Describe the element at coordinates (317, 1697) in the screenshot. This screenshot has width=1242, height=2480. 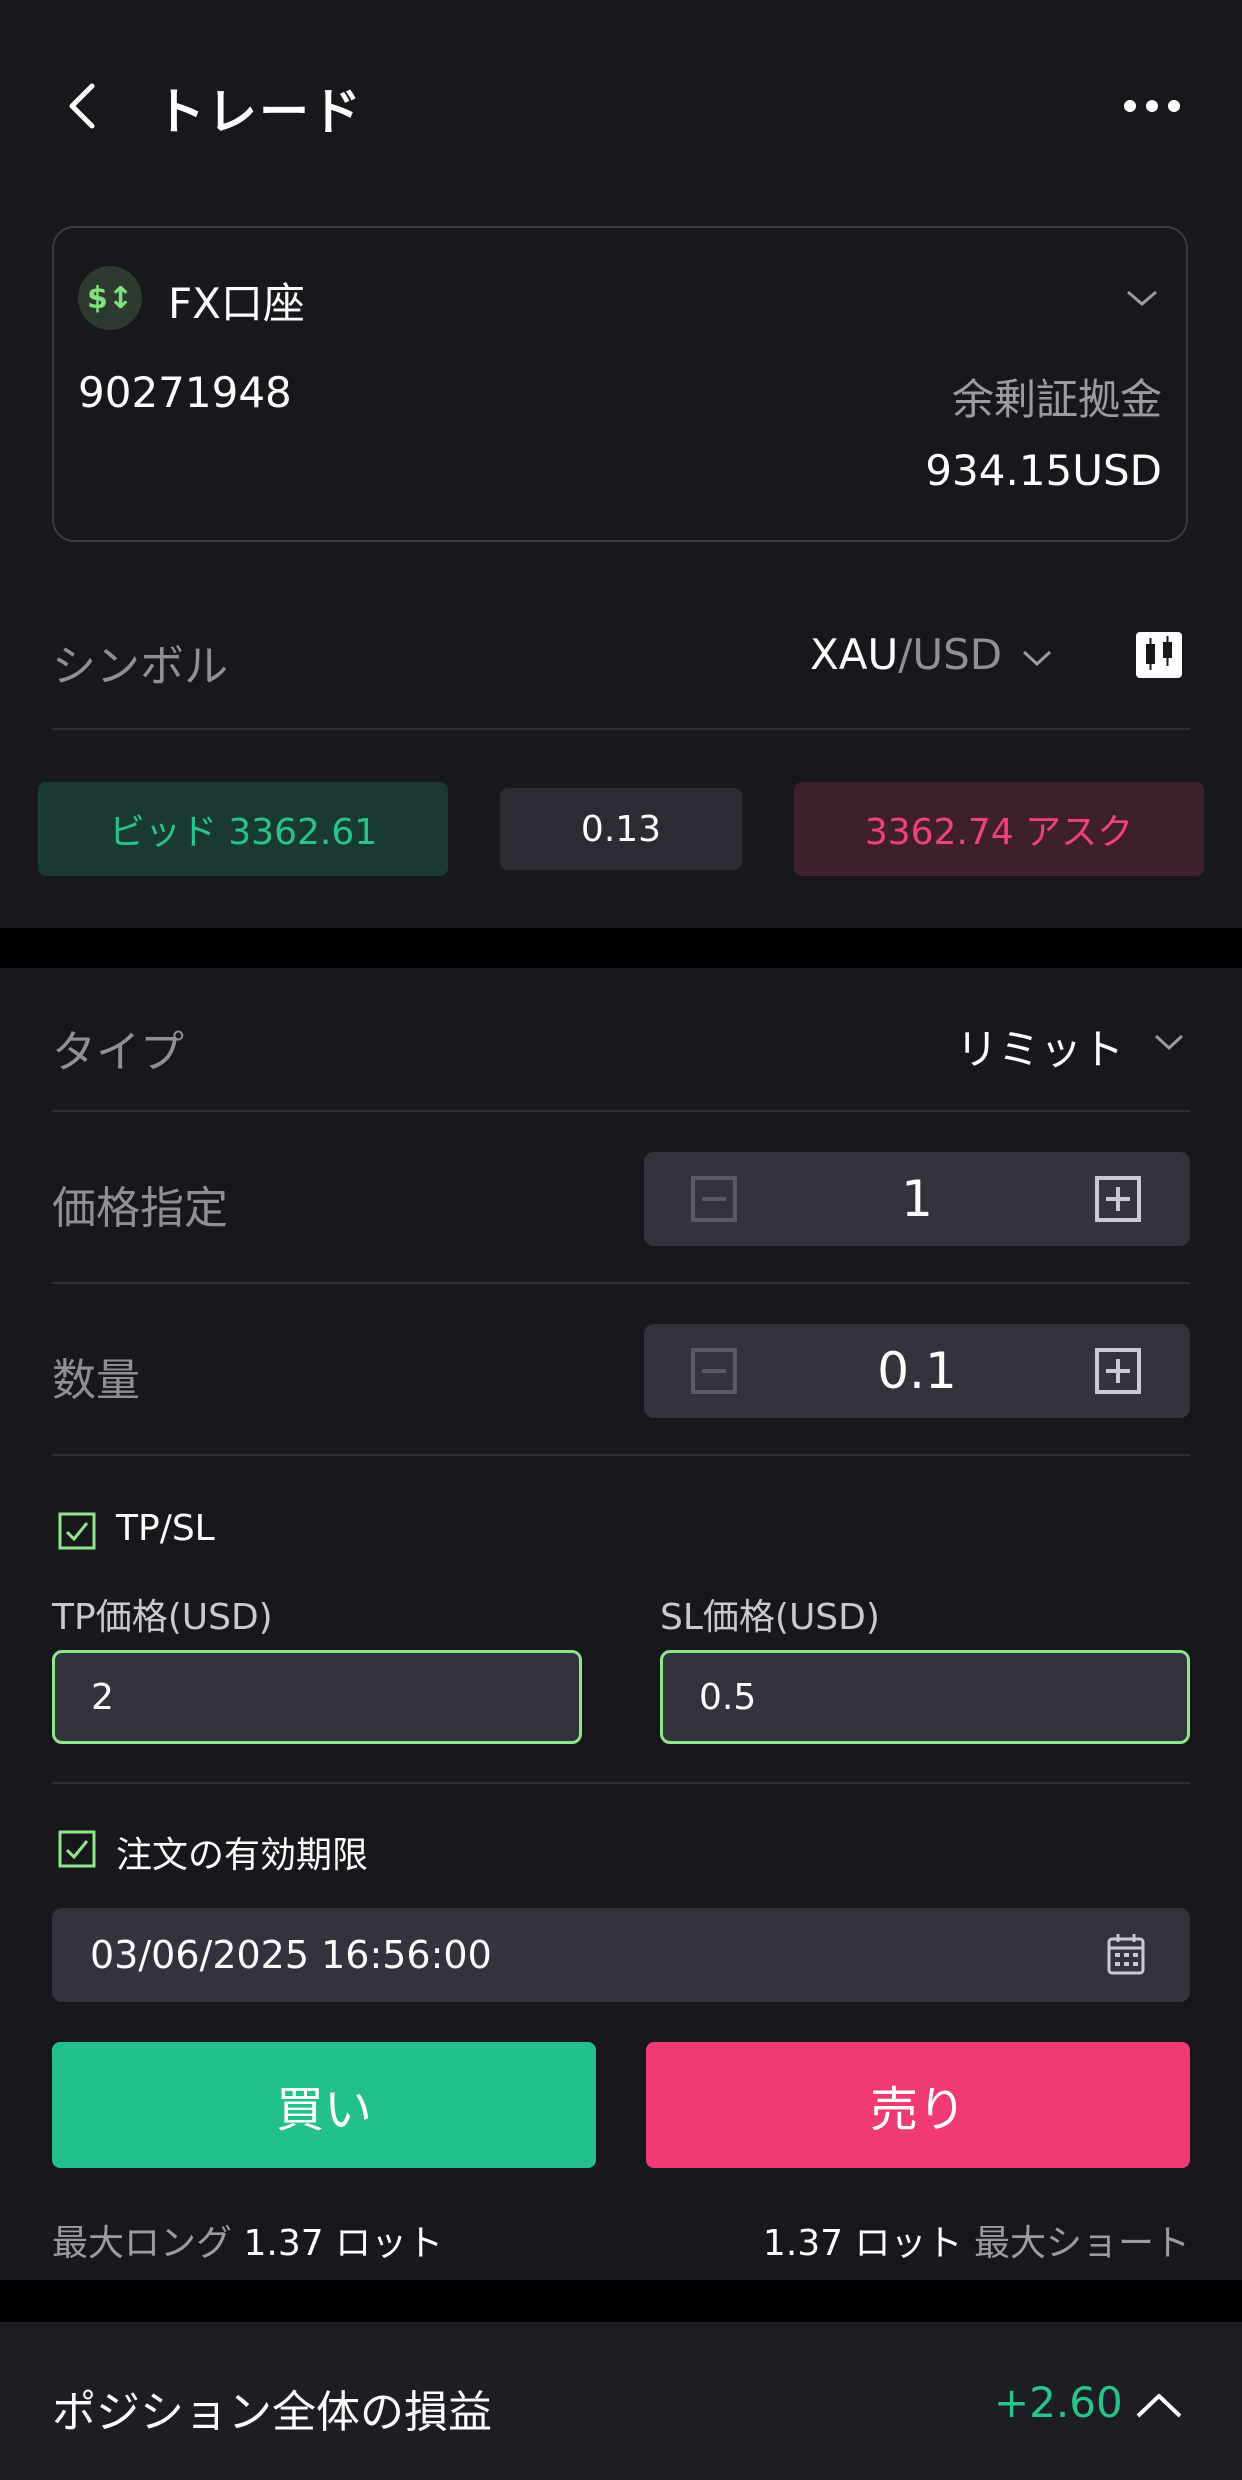
I see `tp-price-input: 2` at that location.